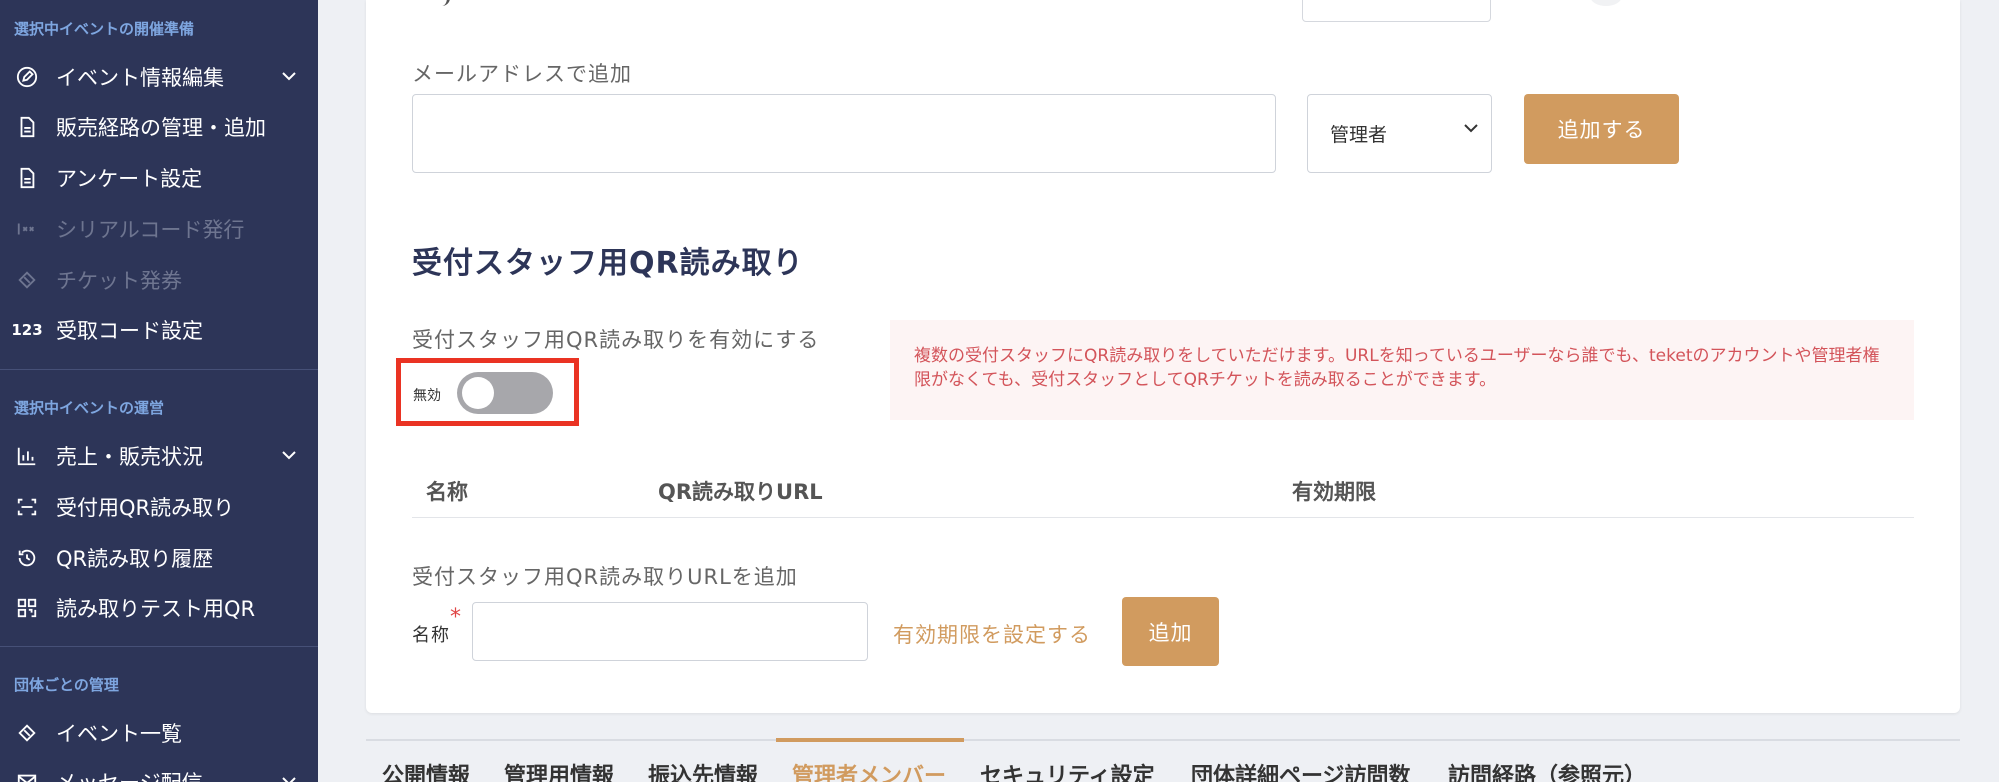 This screenshot has height=782, width=1999. I want to click on table-divider, so click(1163, 517).